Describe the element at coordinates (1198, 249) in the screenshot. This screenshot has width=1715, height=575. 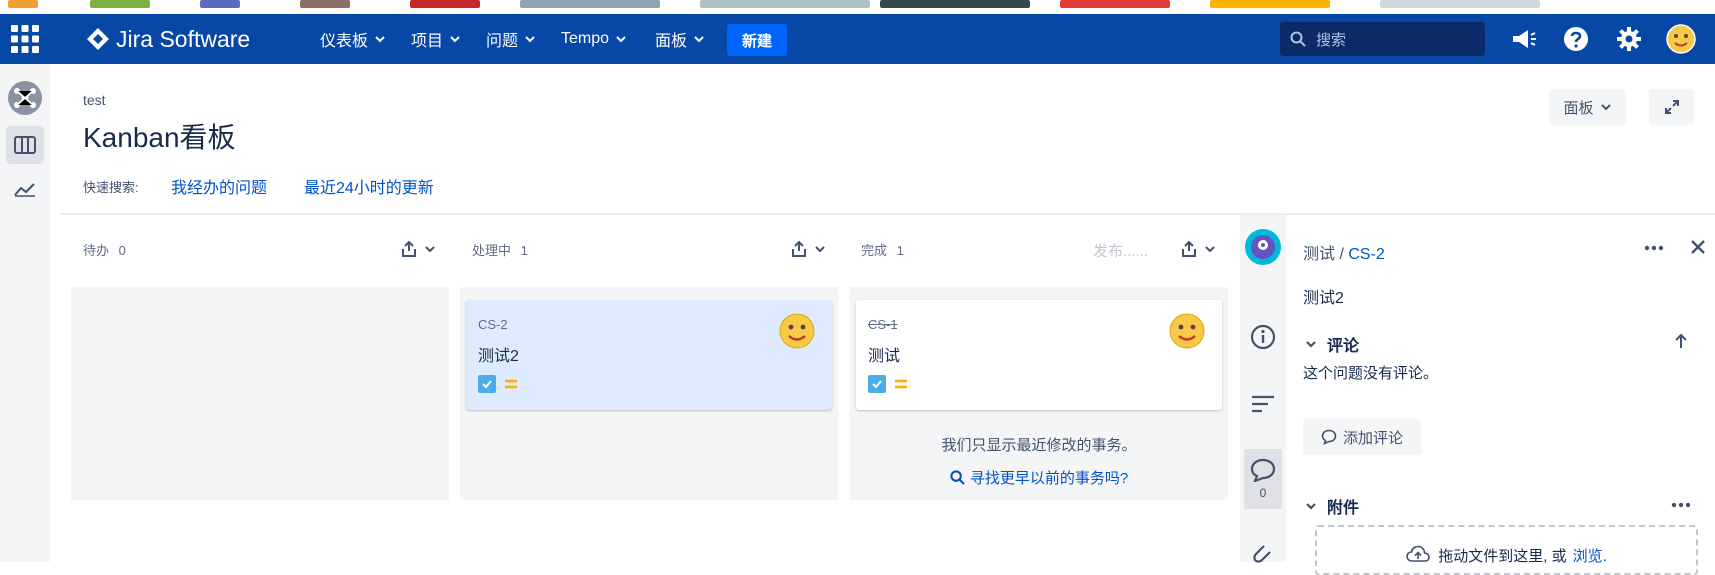
I see `column-actions-done` at that location.